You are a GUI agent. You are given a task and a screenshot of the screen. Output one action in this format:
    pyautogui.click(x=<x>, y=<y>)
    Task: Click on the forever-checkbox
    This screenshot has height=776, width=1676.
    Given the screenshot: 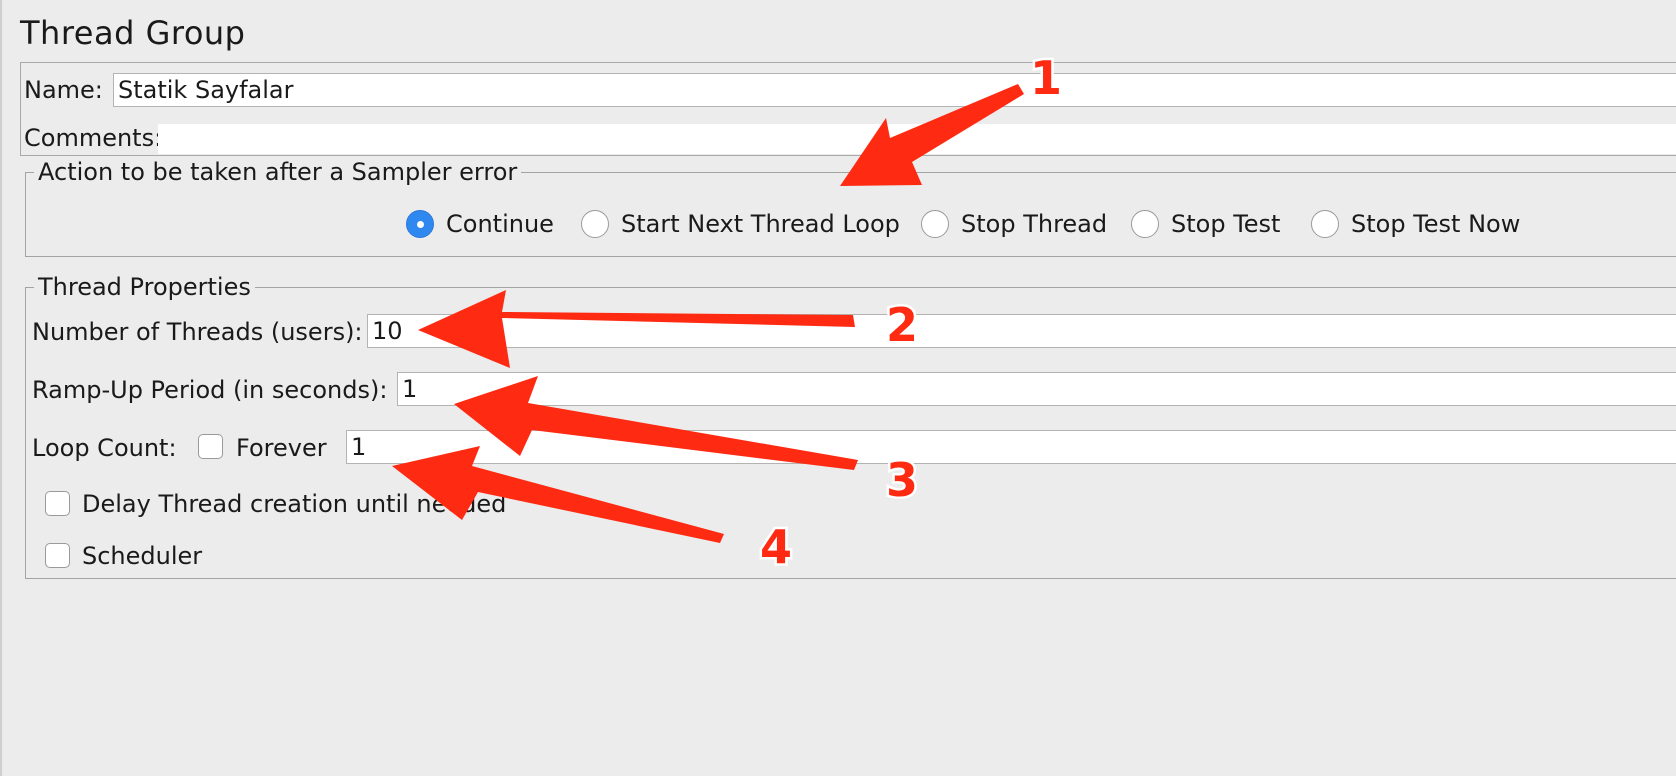 What is the action you would take?
    pyautogui.click(x=210, y=446)
    